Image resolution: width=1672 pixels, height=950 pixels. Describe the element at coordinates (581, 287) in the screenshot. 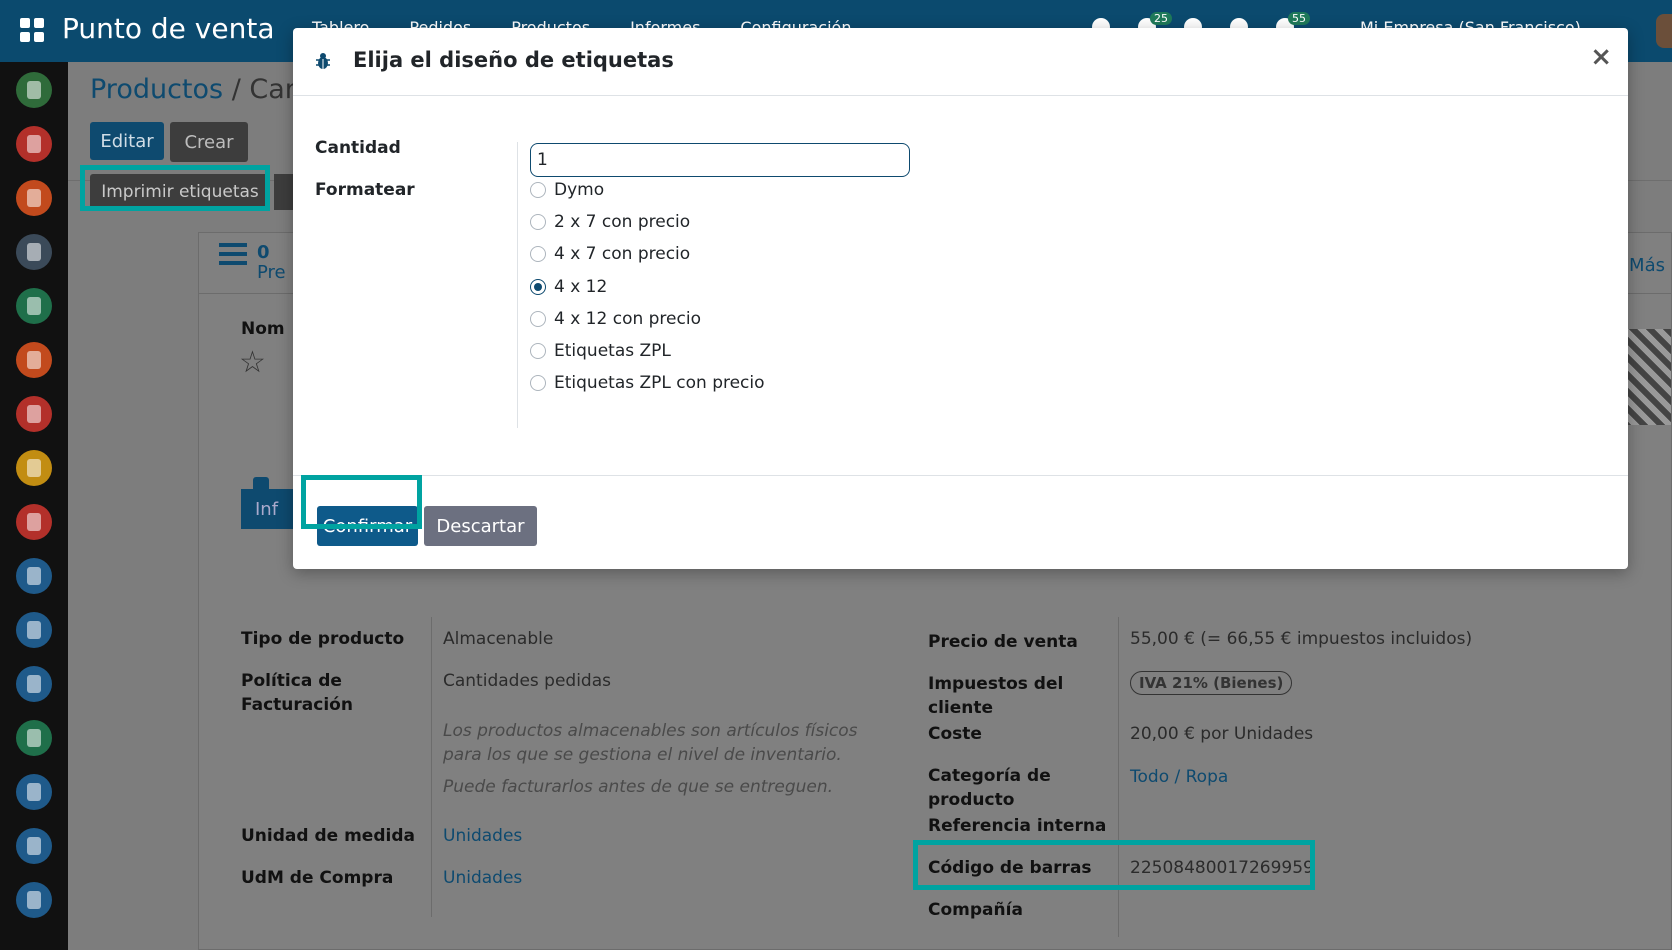

I see `format-option-label: 4 x 12` at that location.